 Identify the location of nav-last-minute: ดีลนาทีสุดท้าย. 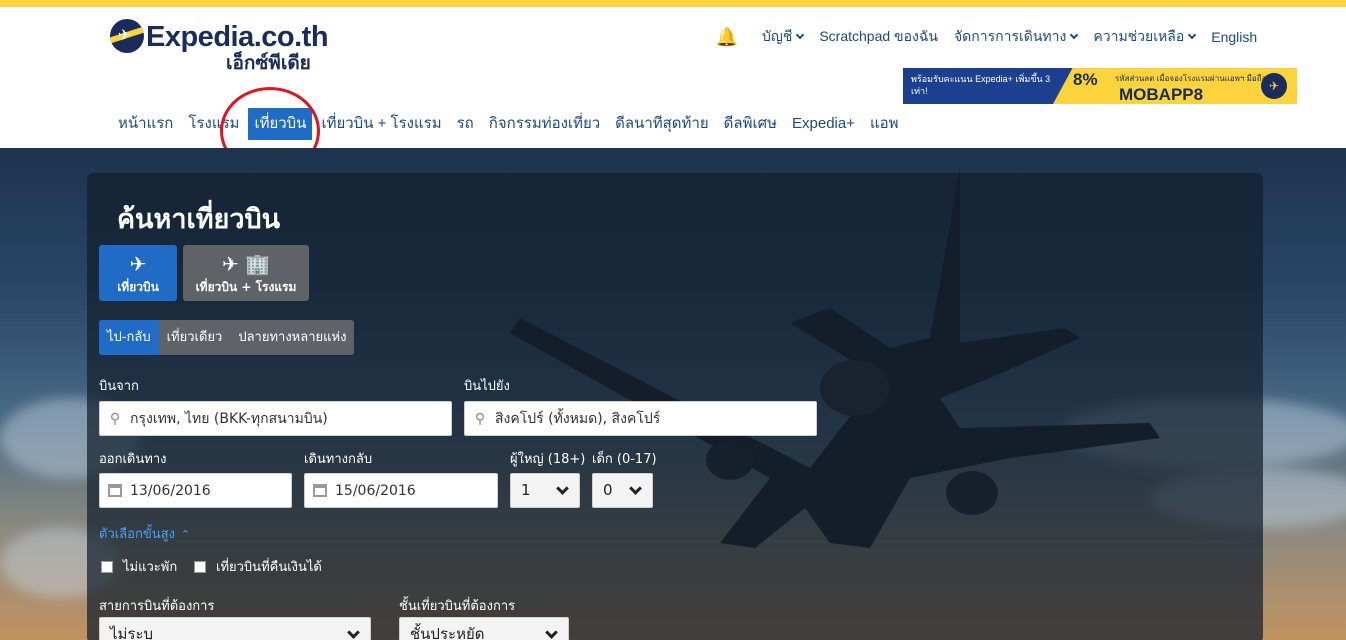
(662, 124).